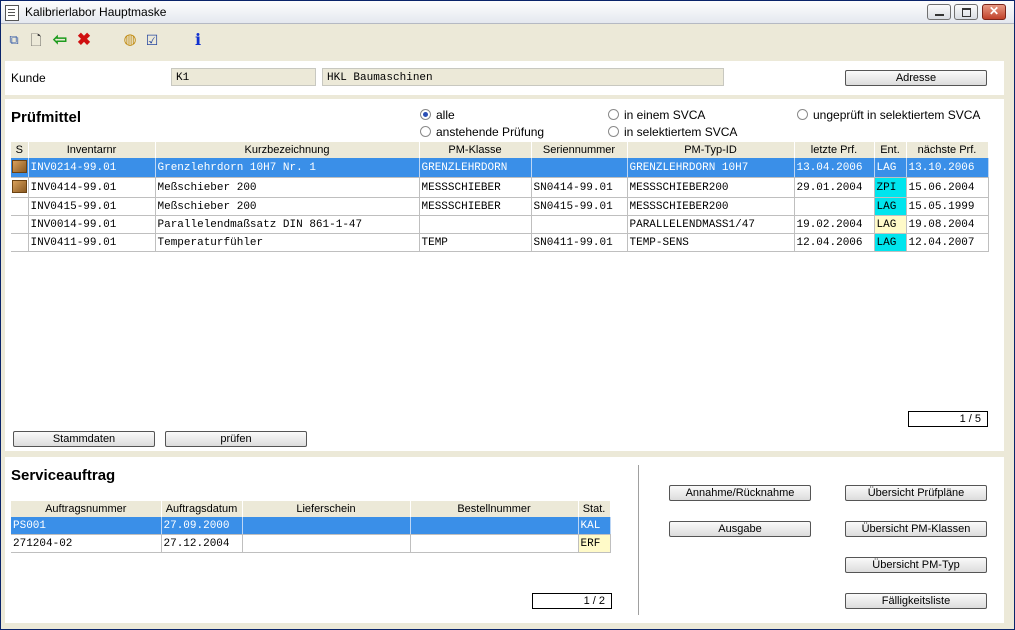 The image size is (1015, 630). Describe the element at coordinates (494, 509) in the screenshot. I see `col-header-bestellnummer: Bestellnummer` at that location.